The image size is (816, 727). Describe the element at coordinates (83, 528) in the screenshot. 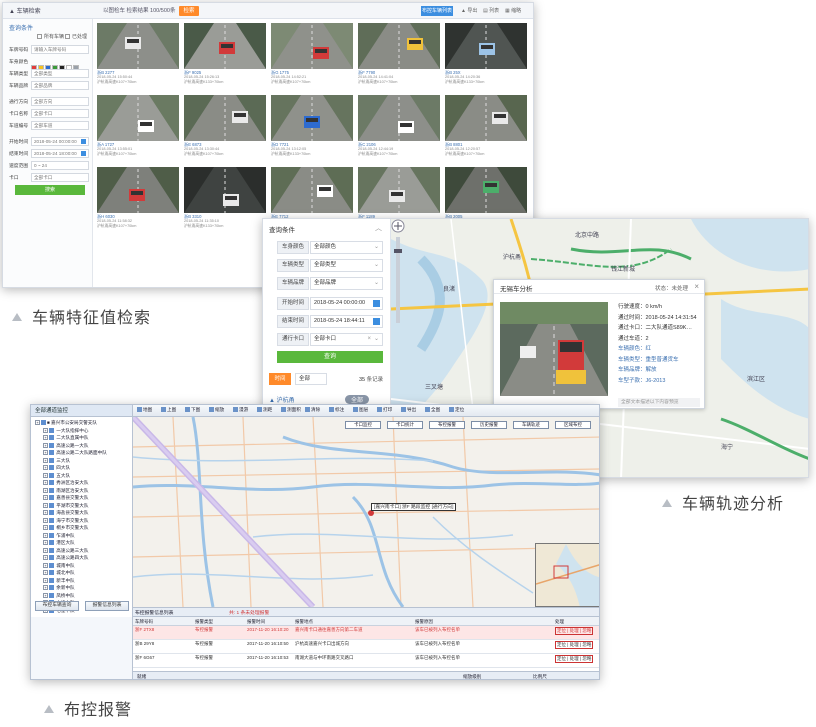

I see `tree-node: + 桐乡市交警大队` at that location.